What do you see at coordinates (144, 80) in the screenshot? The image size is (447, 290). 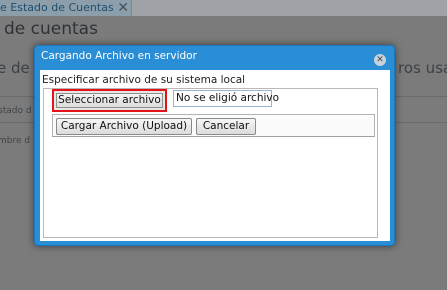 I see `file-field-label: Especificar archivo de su sistema local` at bounding box center [144, 80].